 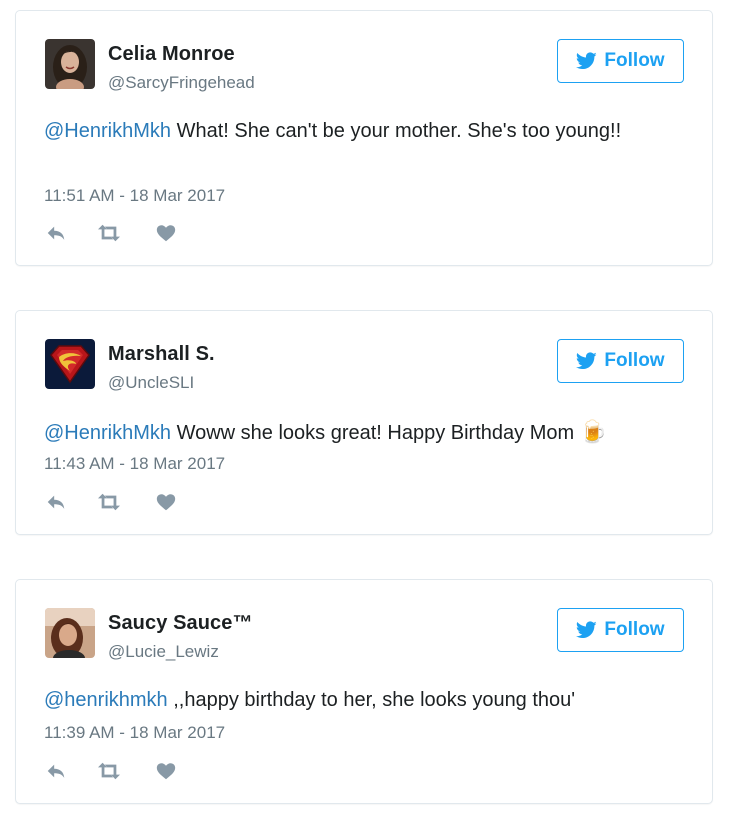 What do you see at coordinates (171, 54) in the screenshot?
I see `author-name: Celia Monroe` at bounding box center [171, 54].